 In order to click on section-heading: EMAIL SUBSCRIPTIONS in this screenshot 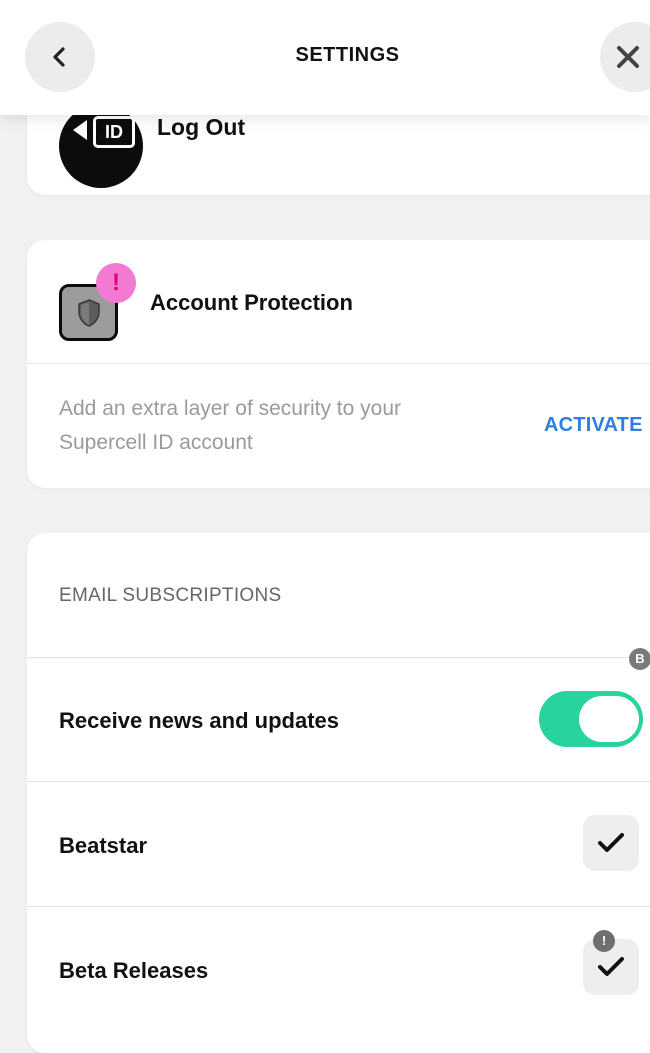, I will do `click(170, 595)`.